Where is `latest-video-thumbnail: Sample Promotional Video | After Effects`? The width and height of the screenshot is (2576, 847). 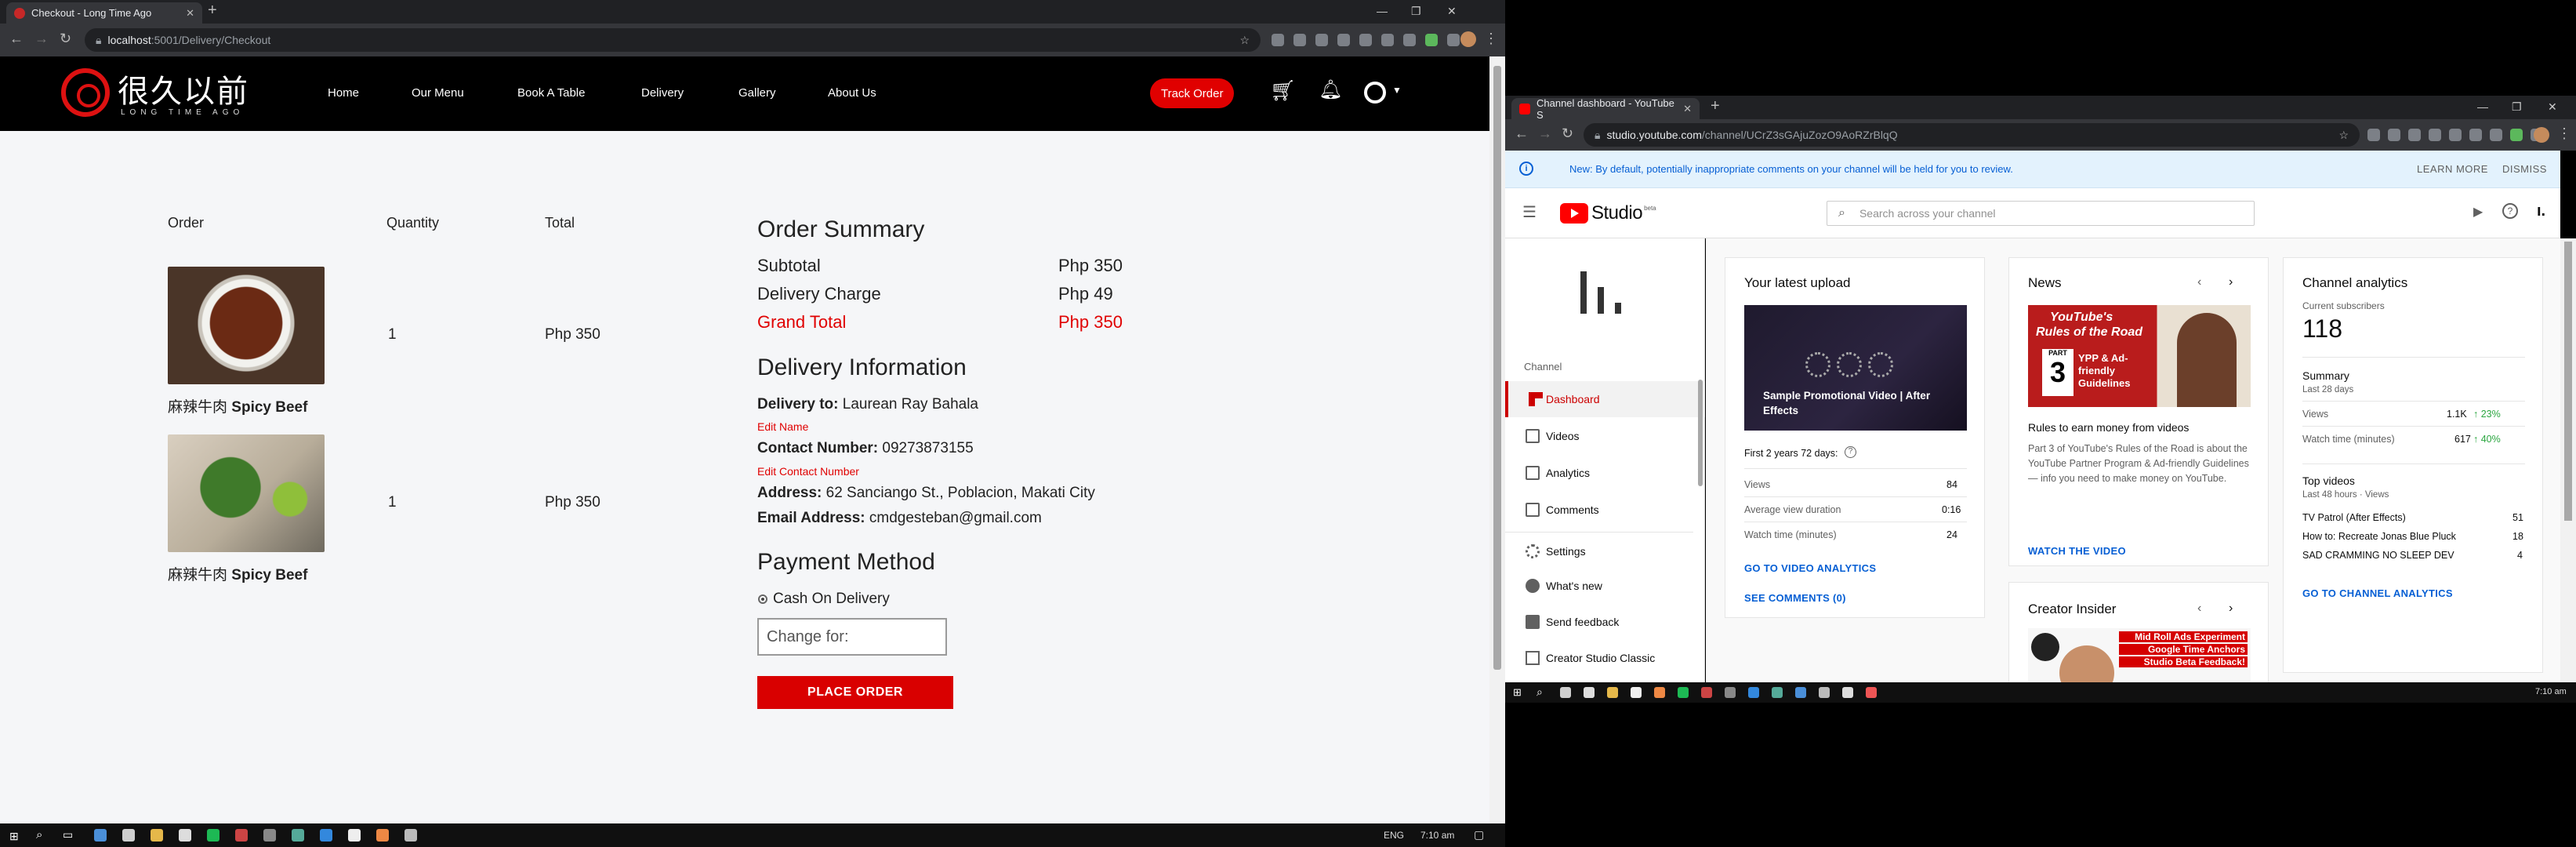 latest-video-thumbnail: Sample Promotional Video | After Effects is located at coordinates (1855, 368).